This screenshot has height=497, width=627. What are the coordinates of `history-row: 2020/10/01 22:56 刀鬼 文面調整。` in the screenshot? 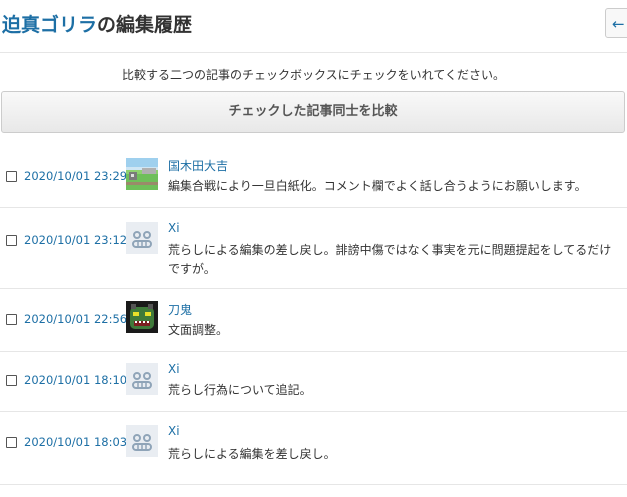 It's located at (313, 320).